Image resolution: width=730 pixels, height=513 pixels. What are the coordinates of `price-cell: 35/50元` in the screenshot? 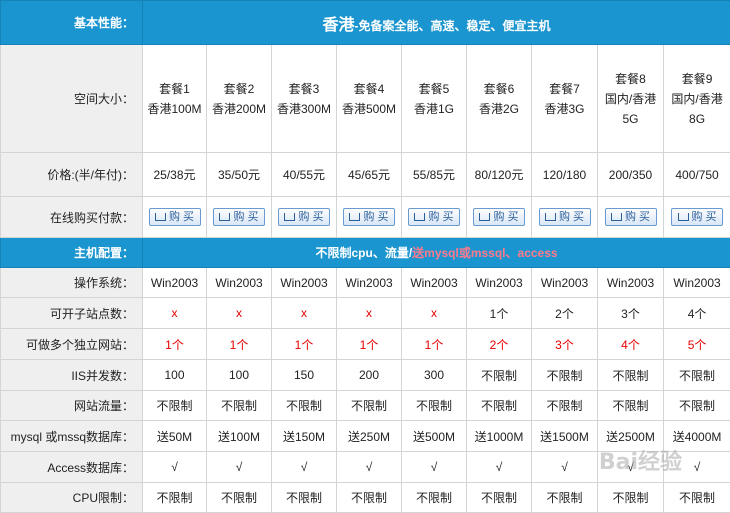 It's located at (239, 175).